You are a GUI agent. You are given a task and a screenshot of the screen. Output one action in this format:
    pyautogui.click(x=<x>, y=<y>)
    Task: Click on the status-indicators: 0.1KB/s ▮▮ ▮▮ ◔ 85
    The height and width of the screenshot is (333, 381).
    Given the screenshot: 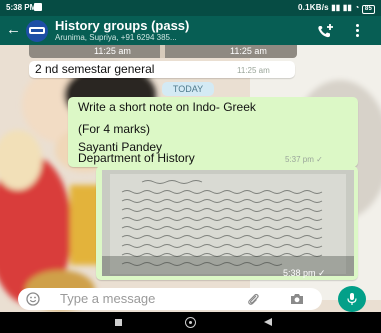 What is the action you would take?
    pyautogui.click(x=336, y=8)
    